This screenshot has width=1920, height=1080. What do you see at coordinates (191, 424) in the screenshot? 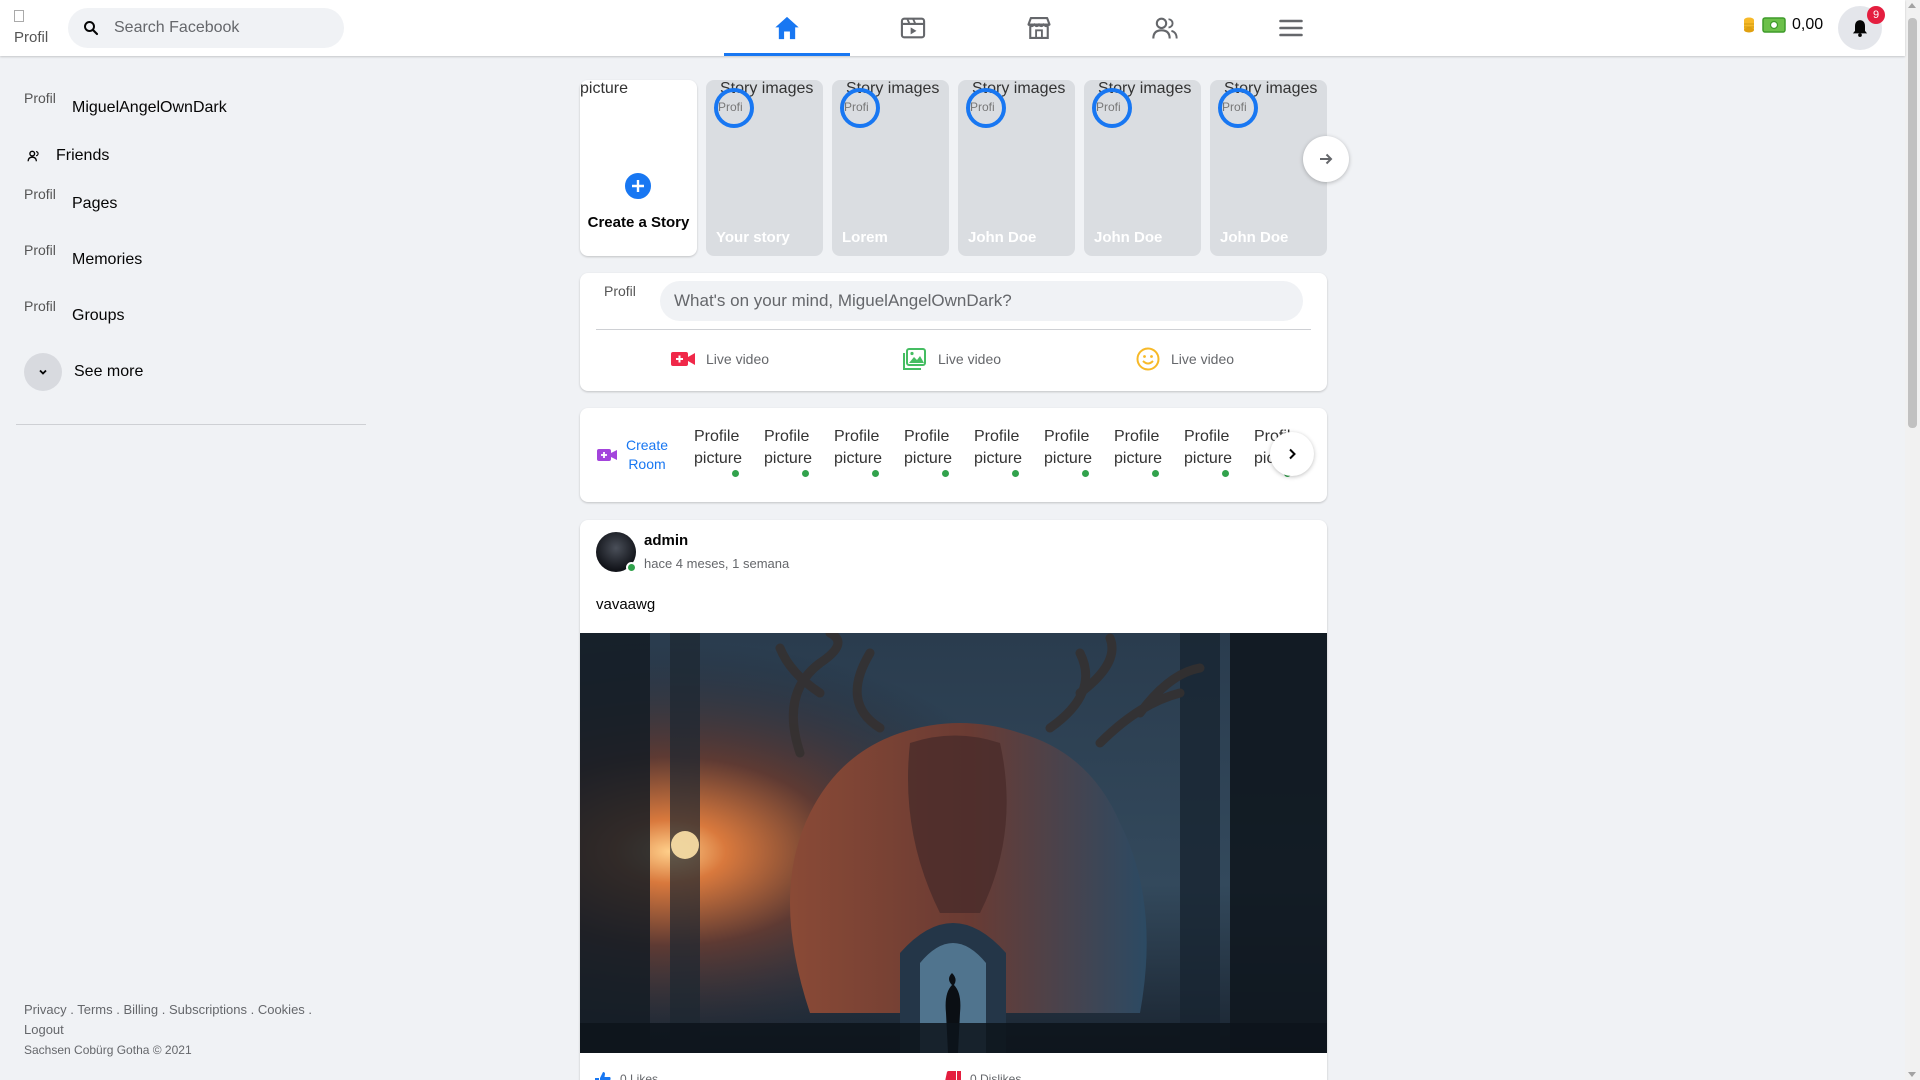
I see `sidebar-divider` at bounding box center [191, 424].